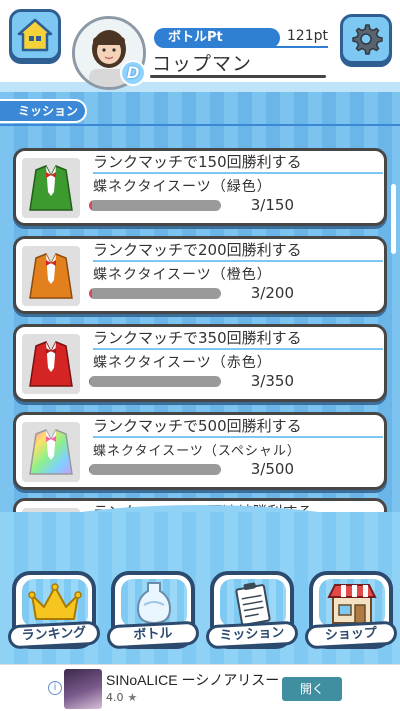  Describe the element at coordinates (272, 381) in the screenshot. I see `progress-count: 3/350` at that location.